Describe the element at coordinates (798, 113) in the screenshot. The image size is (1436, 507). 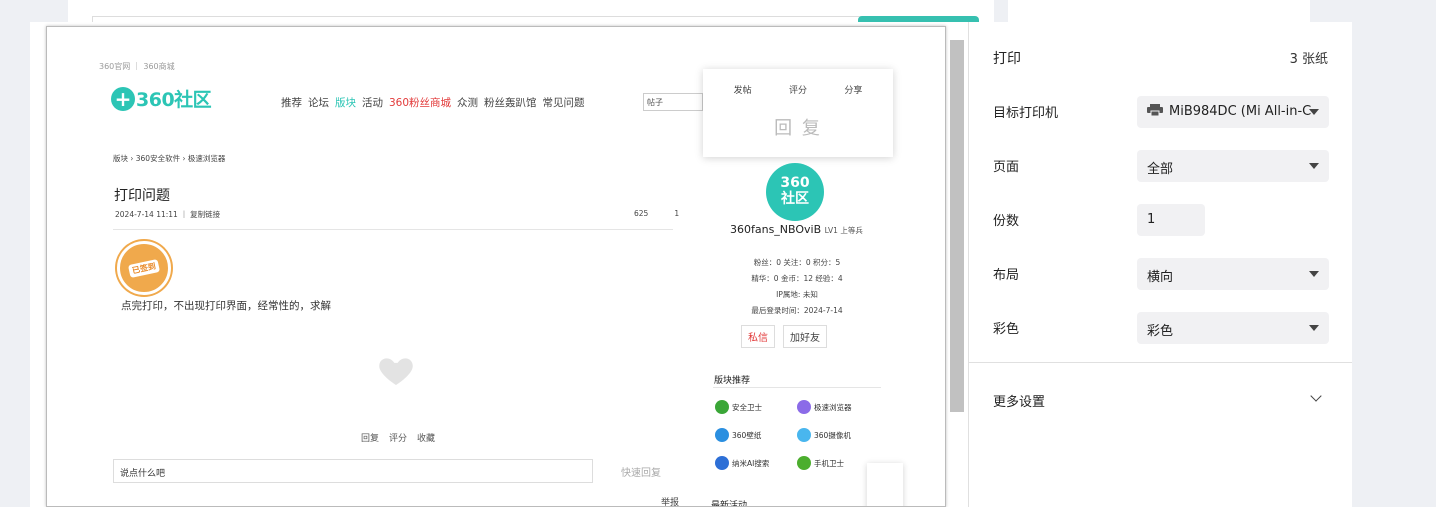
I see `floating-action-card: 发帖 评分 分享 回 复` at that location.